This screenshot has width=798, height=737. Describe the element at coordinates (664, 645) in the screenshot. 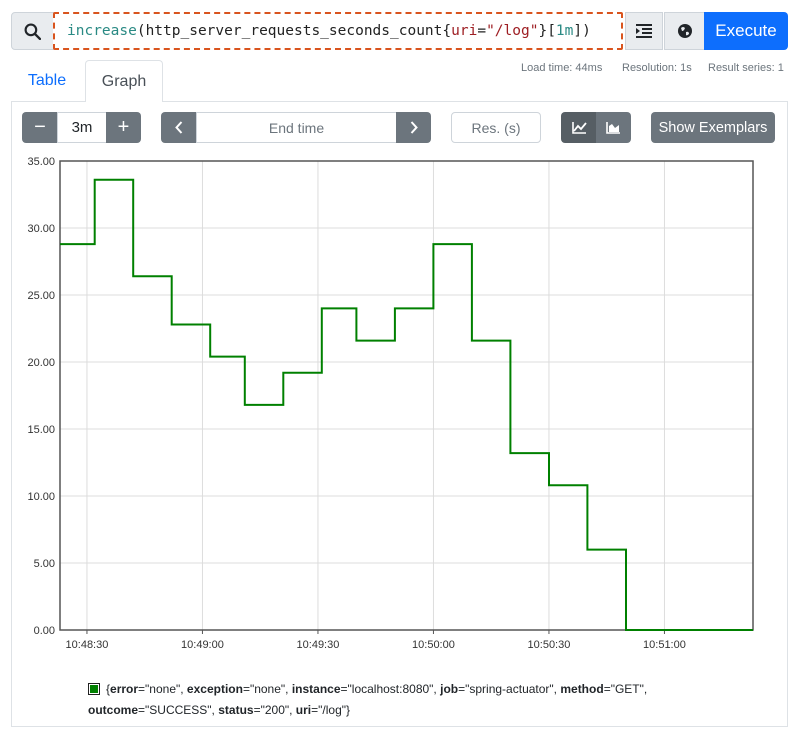

I see `x-tick-label: 10:51:00` at that location.